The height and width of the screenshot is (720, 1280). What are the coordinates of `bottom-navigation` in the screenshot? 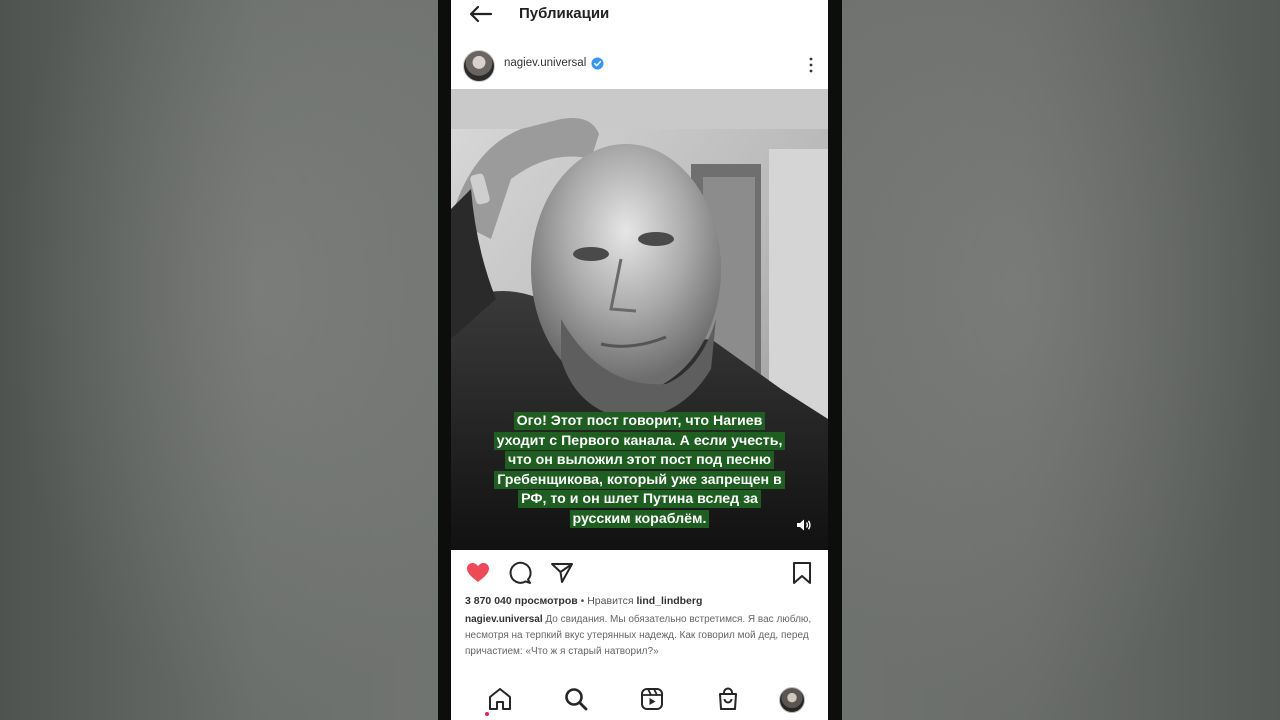 It's located at (639, 700).